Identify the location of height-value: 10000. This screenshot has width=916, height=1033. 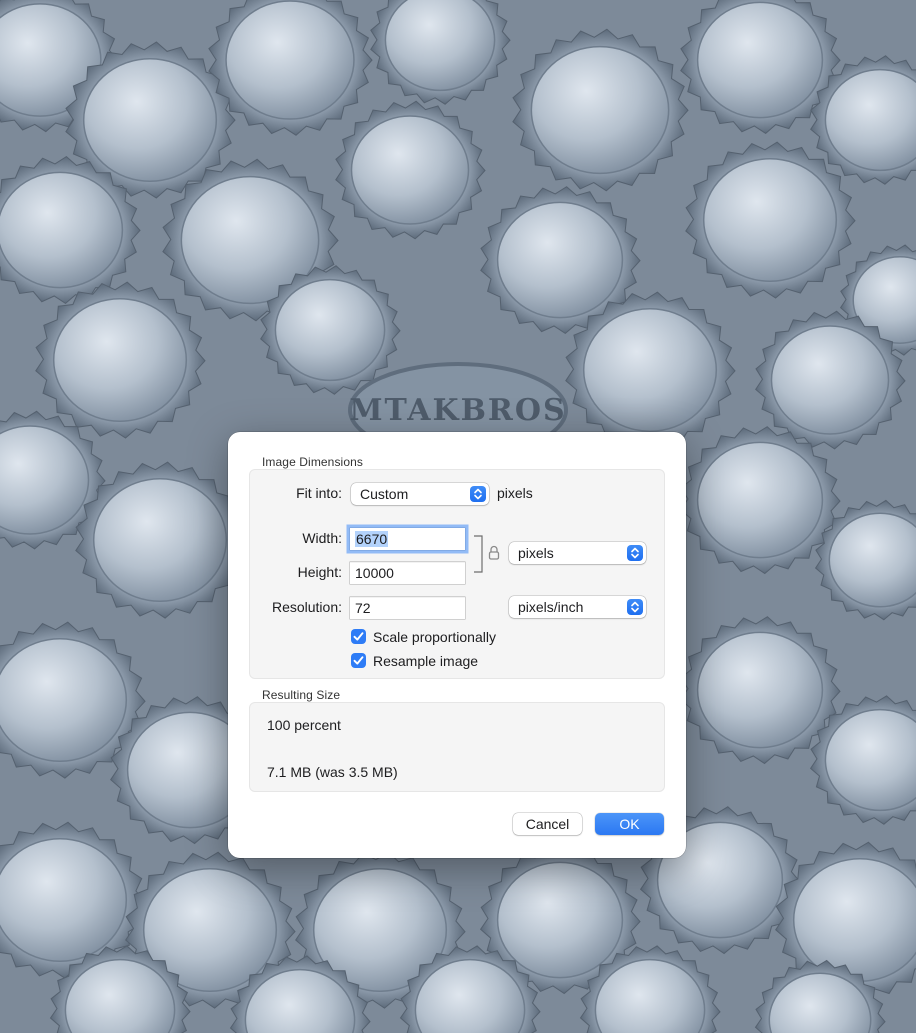
(374, 573).